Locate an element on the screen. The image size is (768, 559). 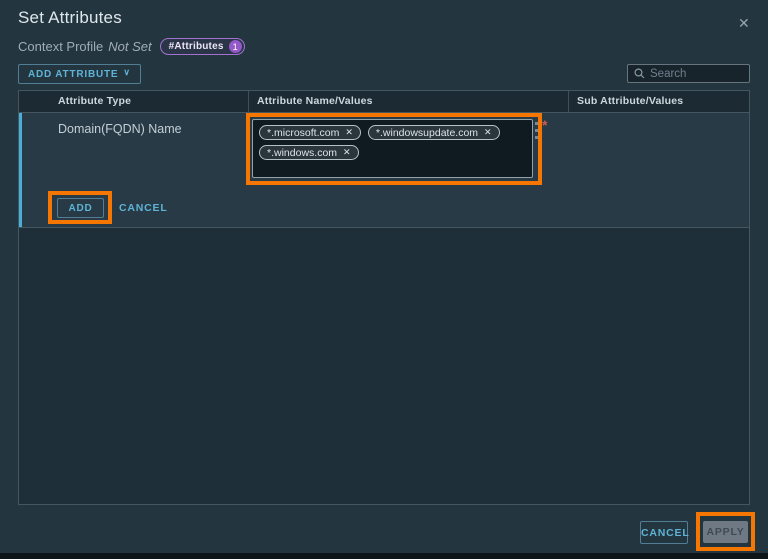
add-attribute-button: ADD ATTRIBUTE ∨ is located at coordinates (79, 74).